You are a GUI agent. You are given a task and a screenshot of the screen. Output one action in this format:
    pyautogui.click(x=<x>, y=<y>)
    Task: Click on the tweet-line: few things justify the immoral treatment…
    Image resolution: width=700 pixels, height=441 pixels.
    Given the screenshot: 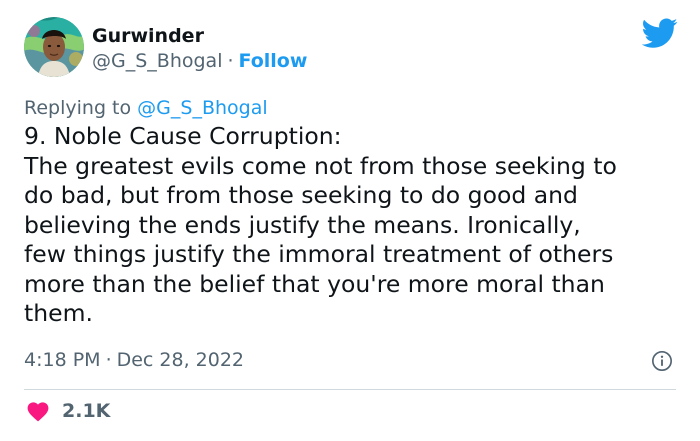 What is the action you would take?
    pyautogui.click(x=319, y=254)
    